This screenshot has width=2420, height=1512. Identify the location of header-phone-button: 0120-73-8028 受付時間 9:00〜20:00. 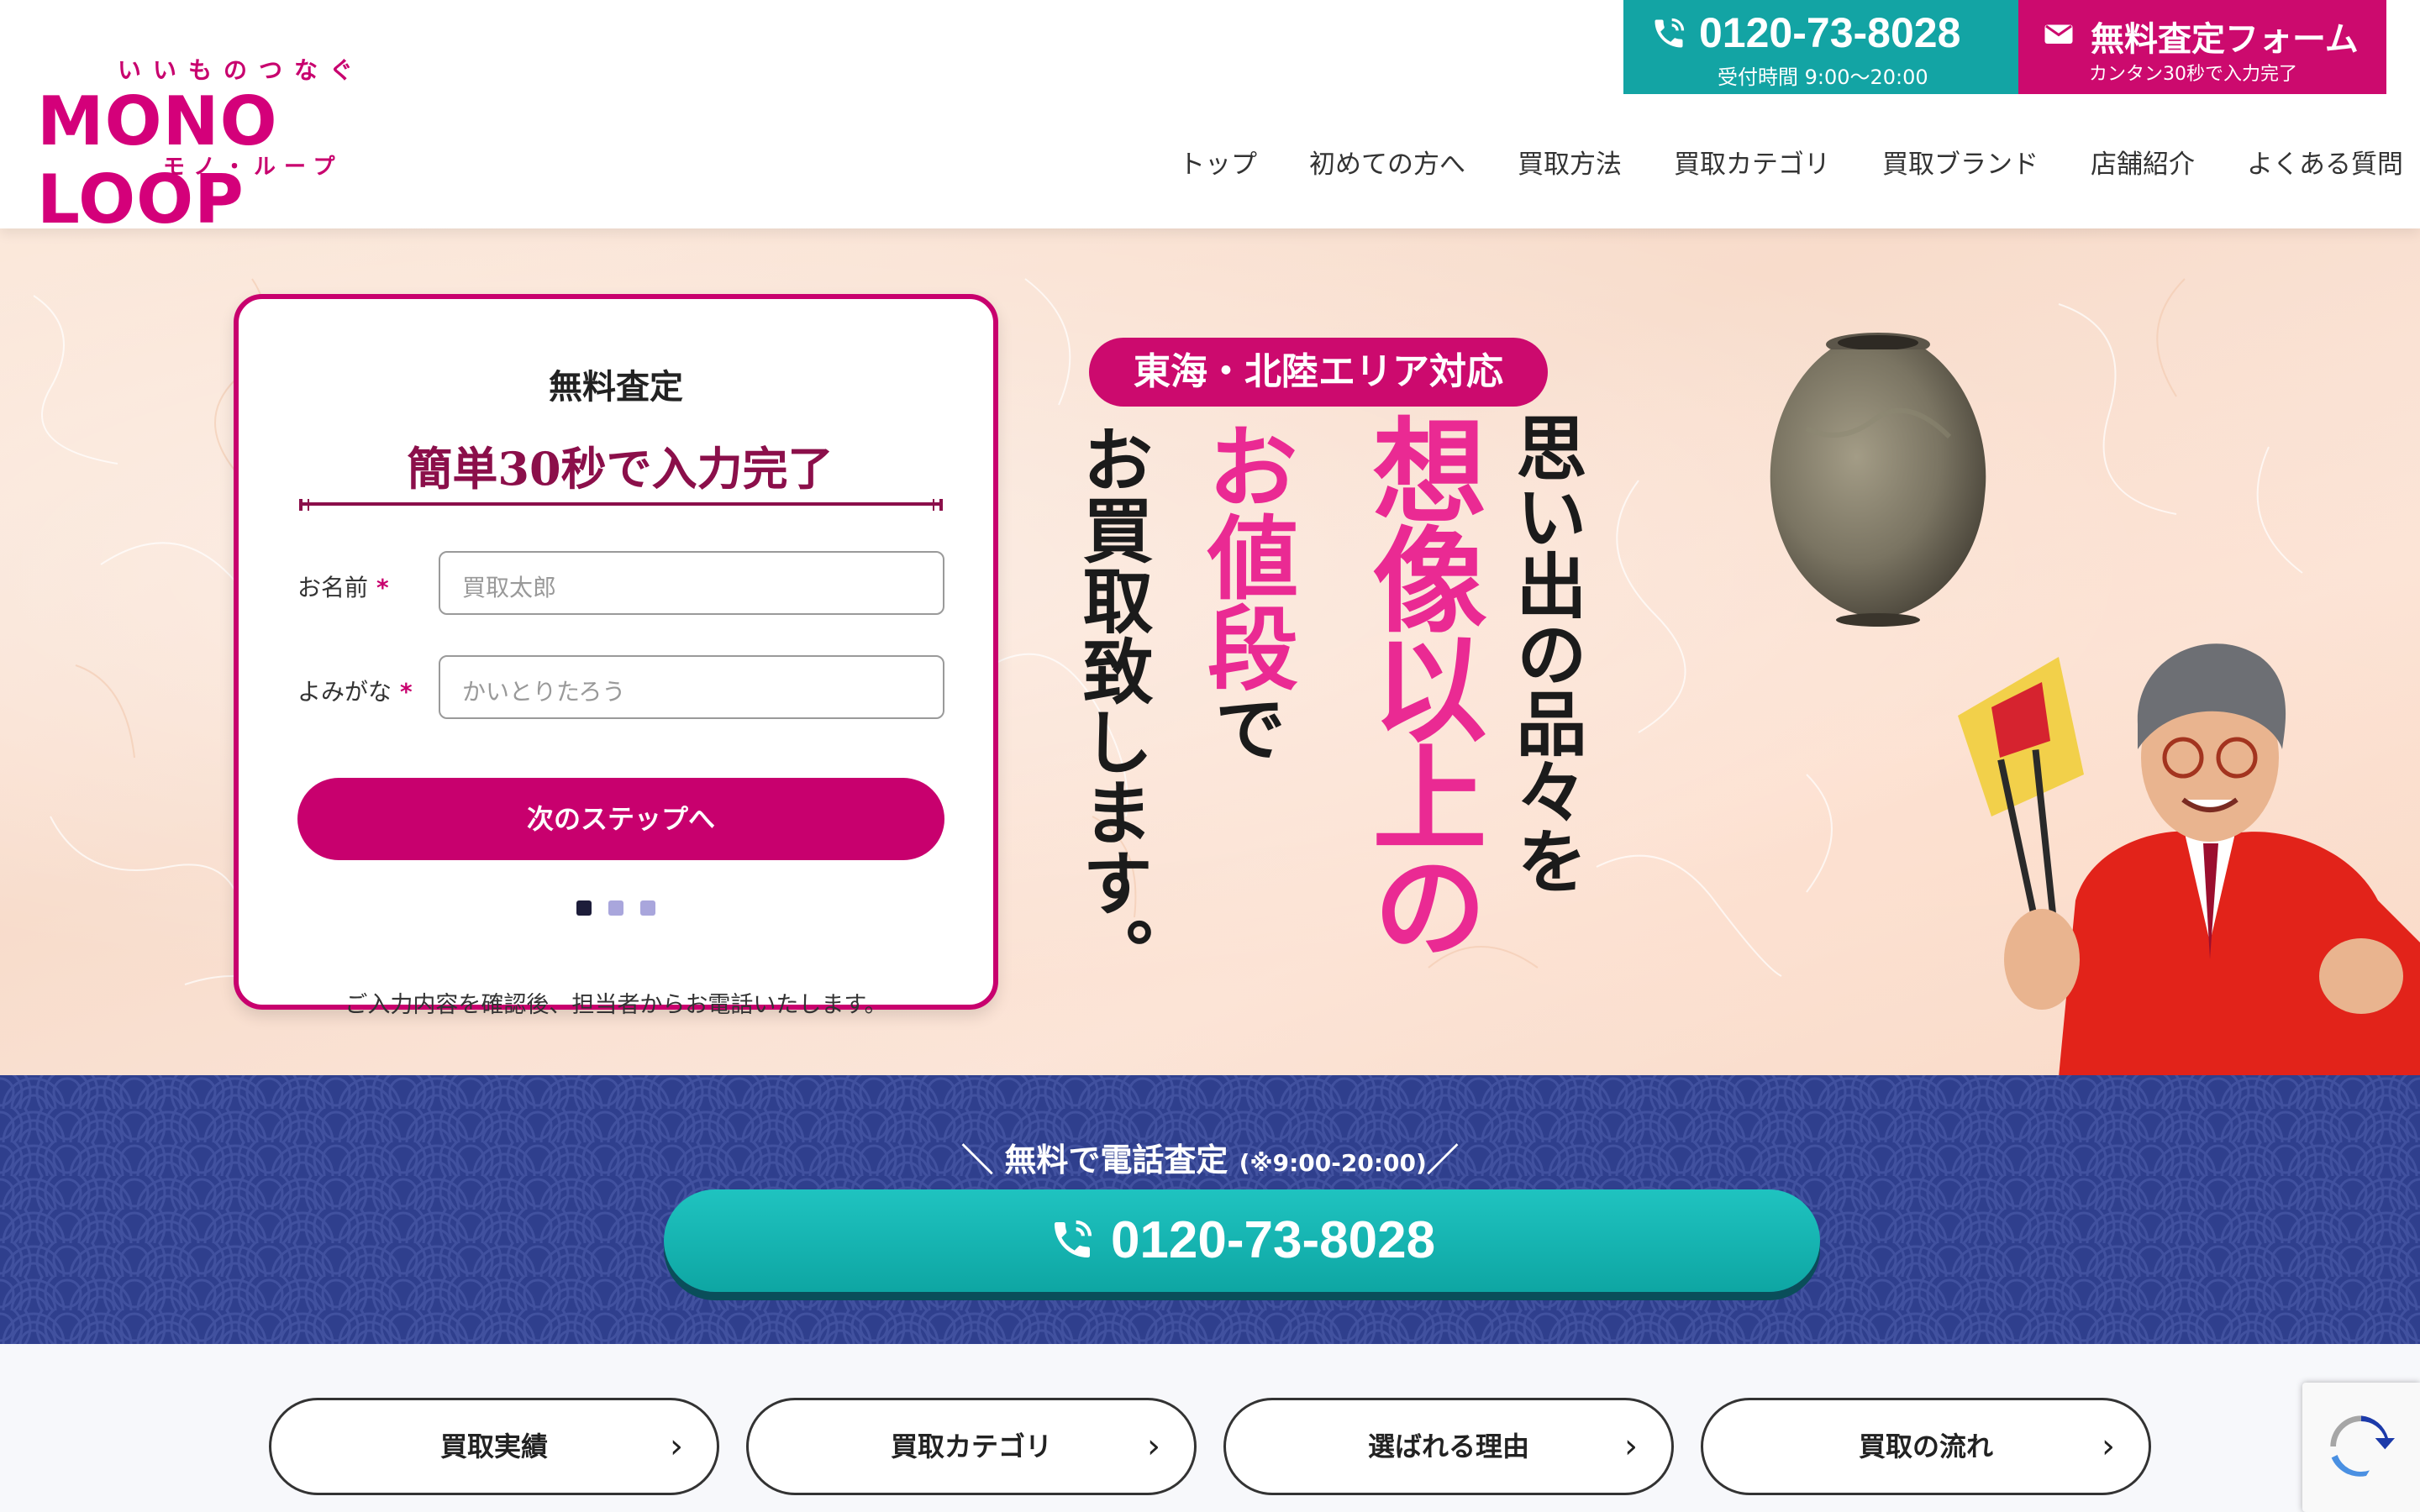
(1820, 47).